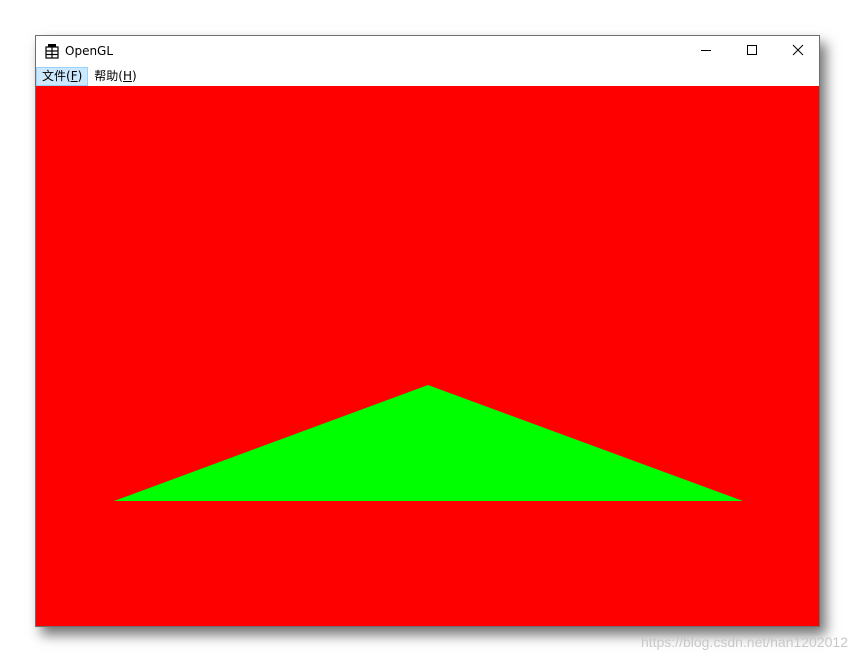  I want to click on app-window-icon, so click(52, 51).